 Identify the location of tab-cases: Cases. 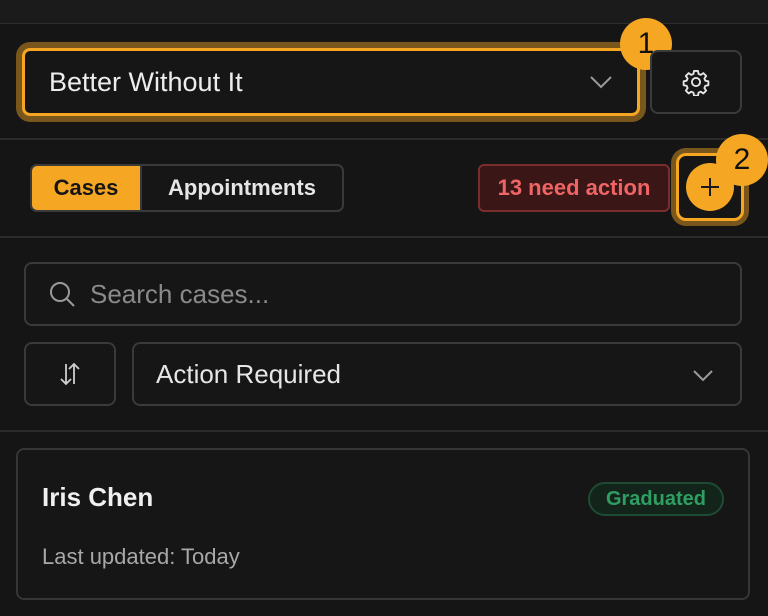
(87, 188).